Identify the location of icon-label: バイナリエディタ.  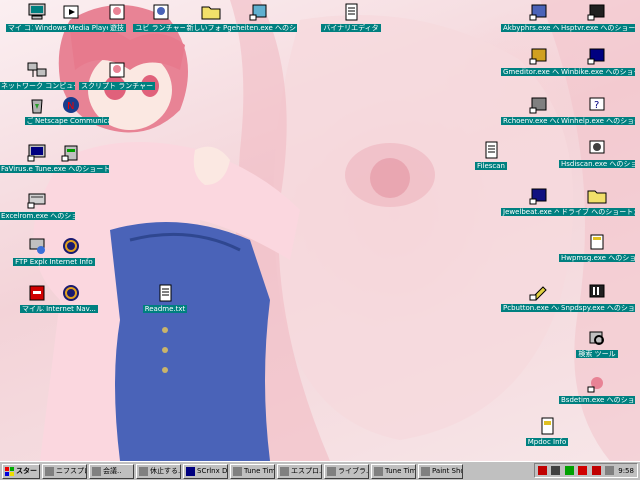
(351, 28).